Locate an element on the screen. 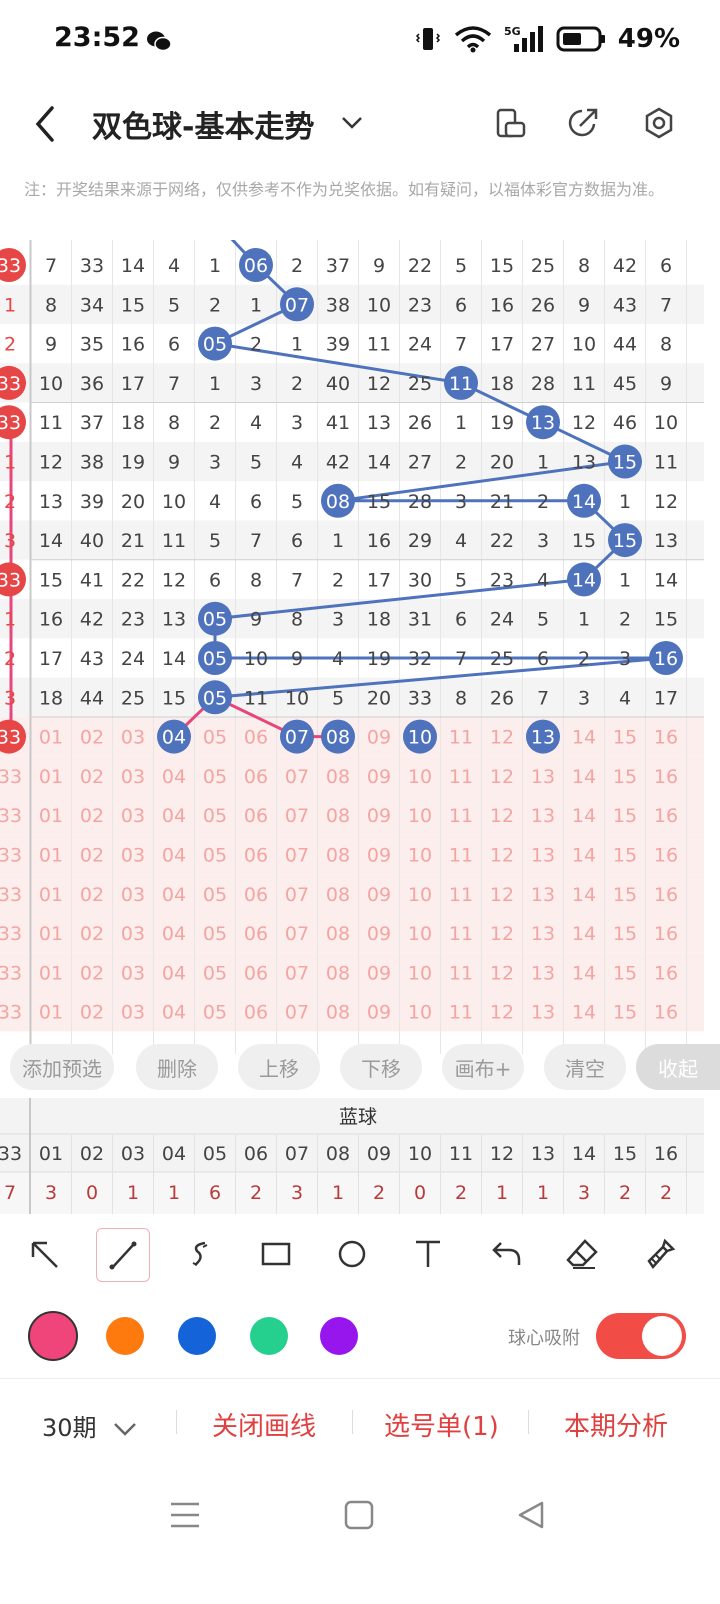 The width and height of the screenshot is (720, 1604). eraser-icon is located at coordinates (582, 1254).